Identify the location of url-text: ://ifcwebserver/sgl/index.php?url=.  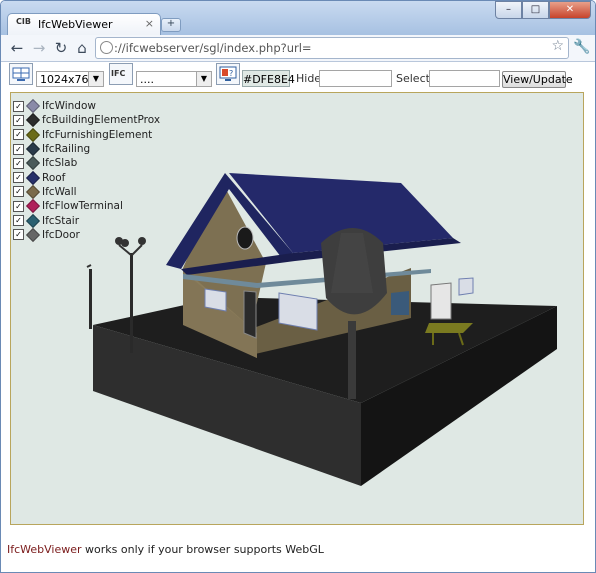
(213, 48).